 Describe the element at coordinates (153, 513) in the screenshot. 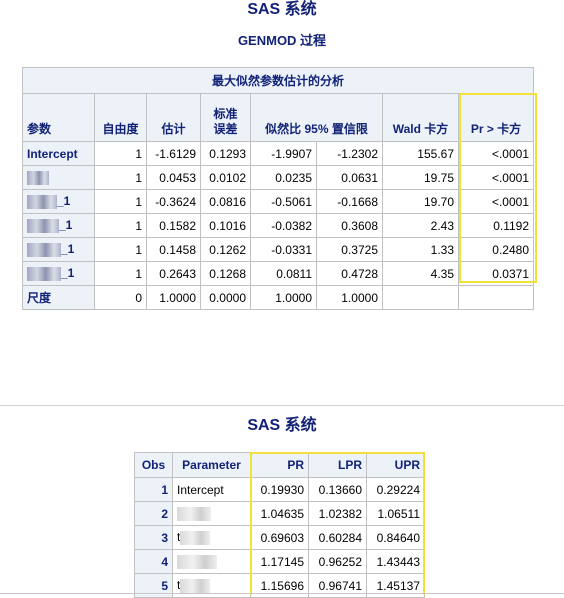

I see `row-obs: 2` at that location.